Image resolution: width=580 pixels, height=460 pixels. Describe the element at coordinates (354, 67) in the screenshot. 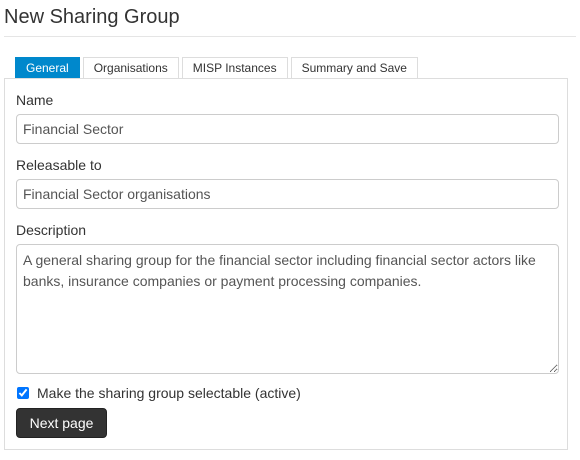

I see `tab-summary-and-save: Summary and Save` at that location.